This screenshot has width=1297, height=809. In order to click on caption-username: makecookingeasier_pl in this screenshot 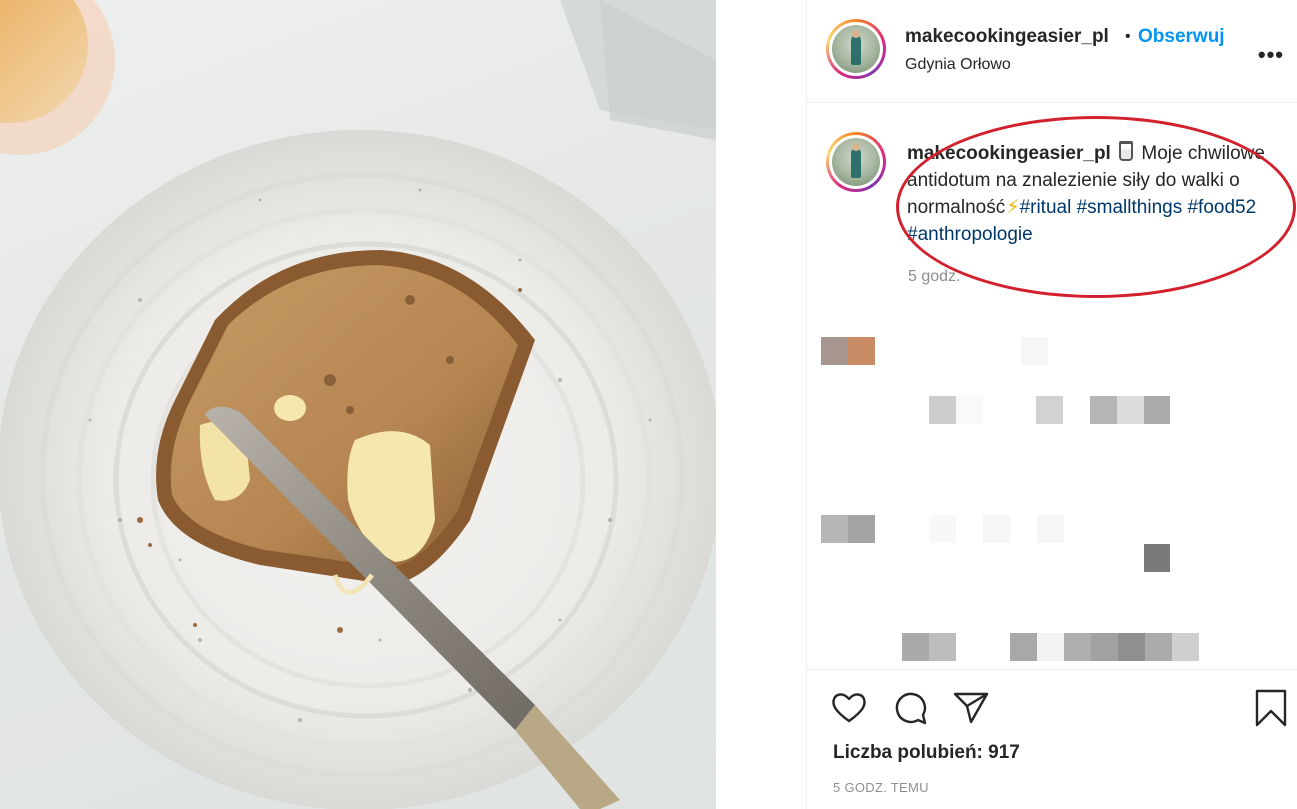, I will do `click(1009, 153)`.